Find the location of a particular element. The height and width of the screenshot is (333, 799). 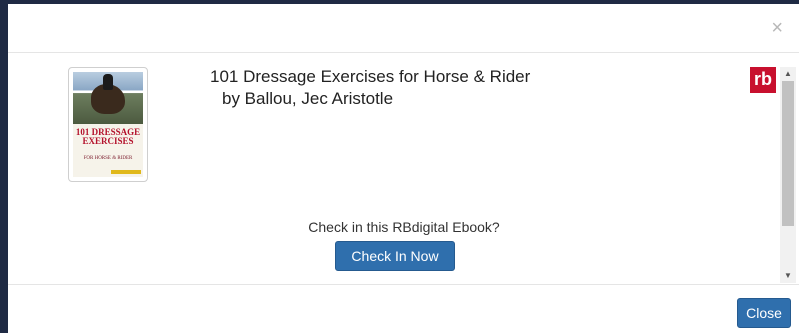

book-cover-art: 101 DRESSAGE EXERCISES FOR HORSE & RIDER is located at coordinates (108, 124).